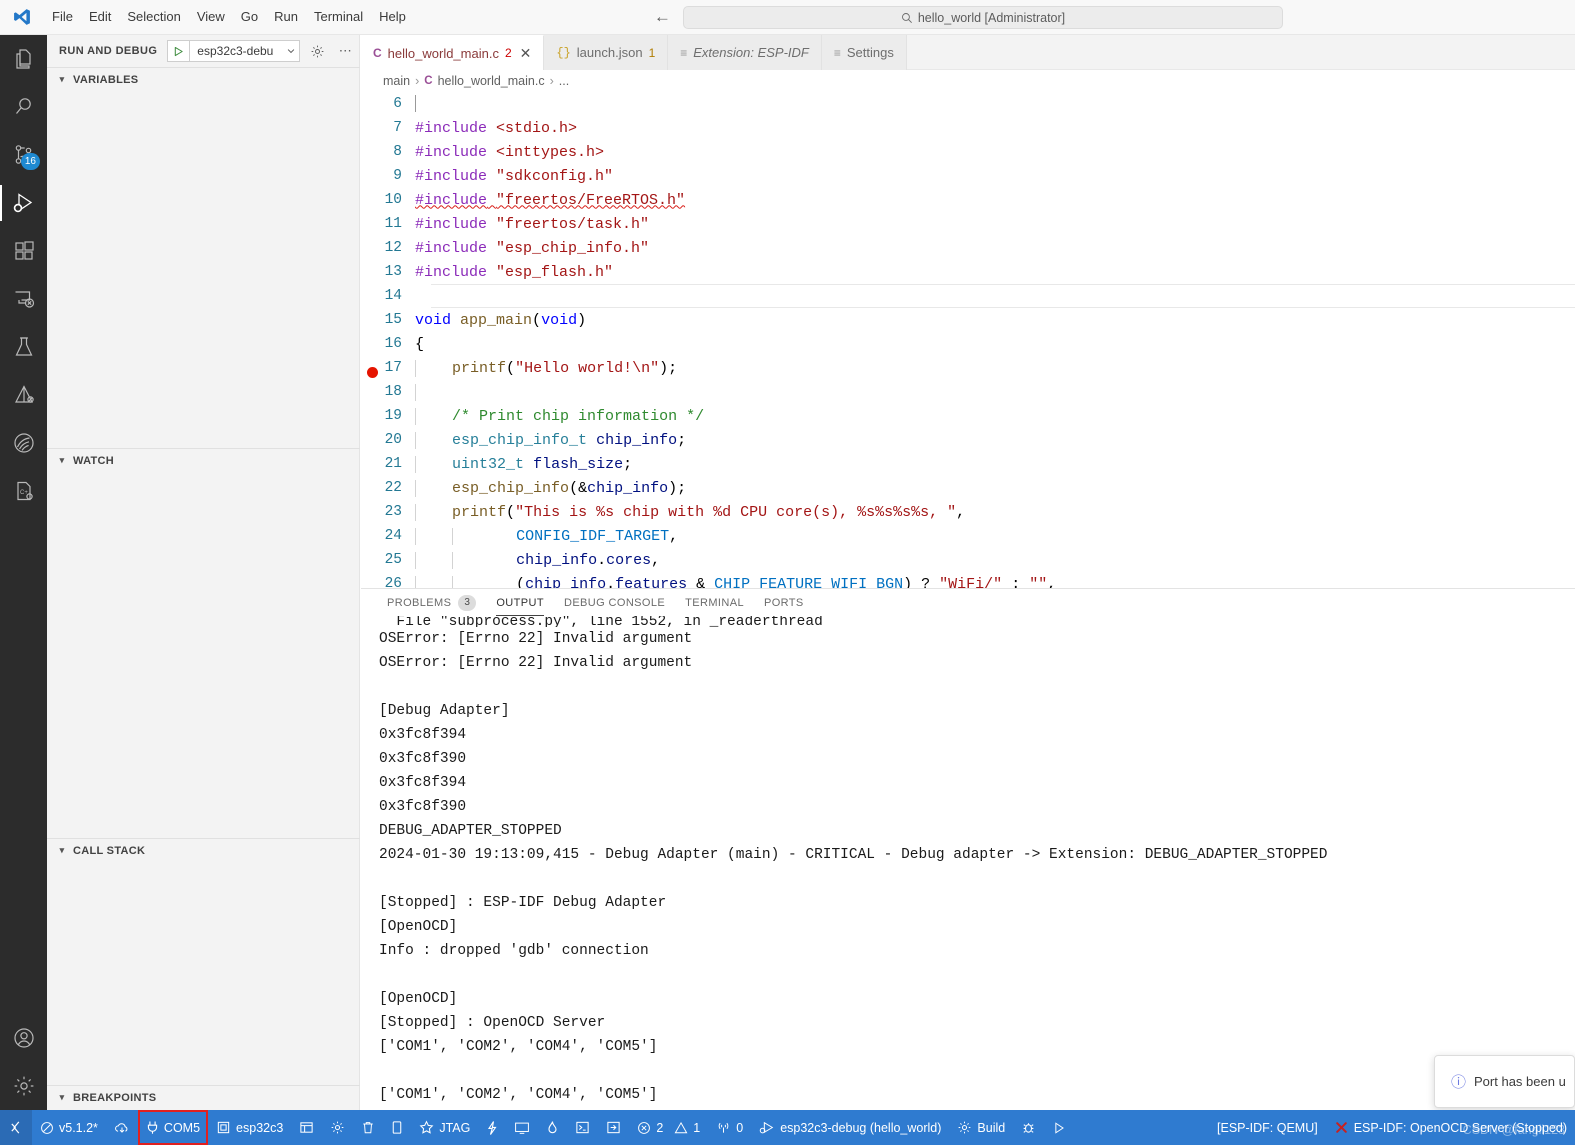 This screenshot has height=1145, width=1575. I want to click on activitybar-esp-idf-tools, so click(23, 395).